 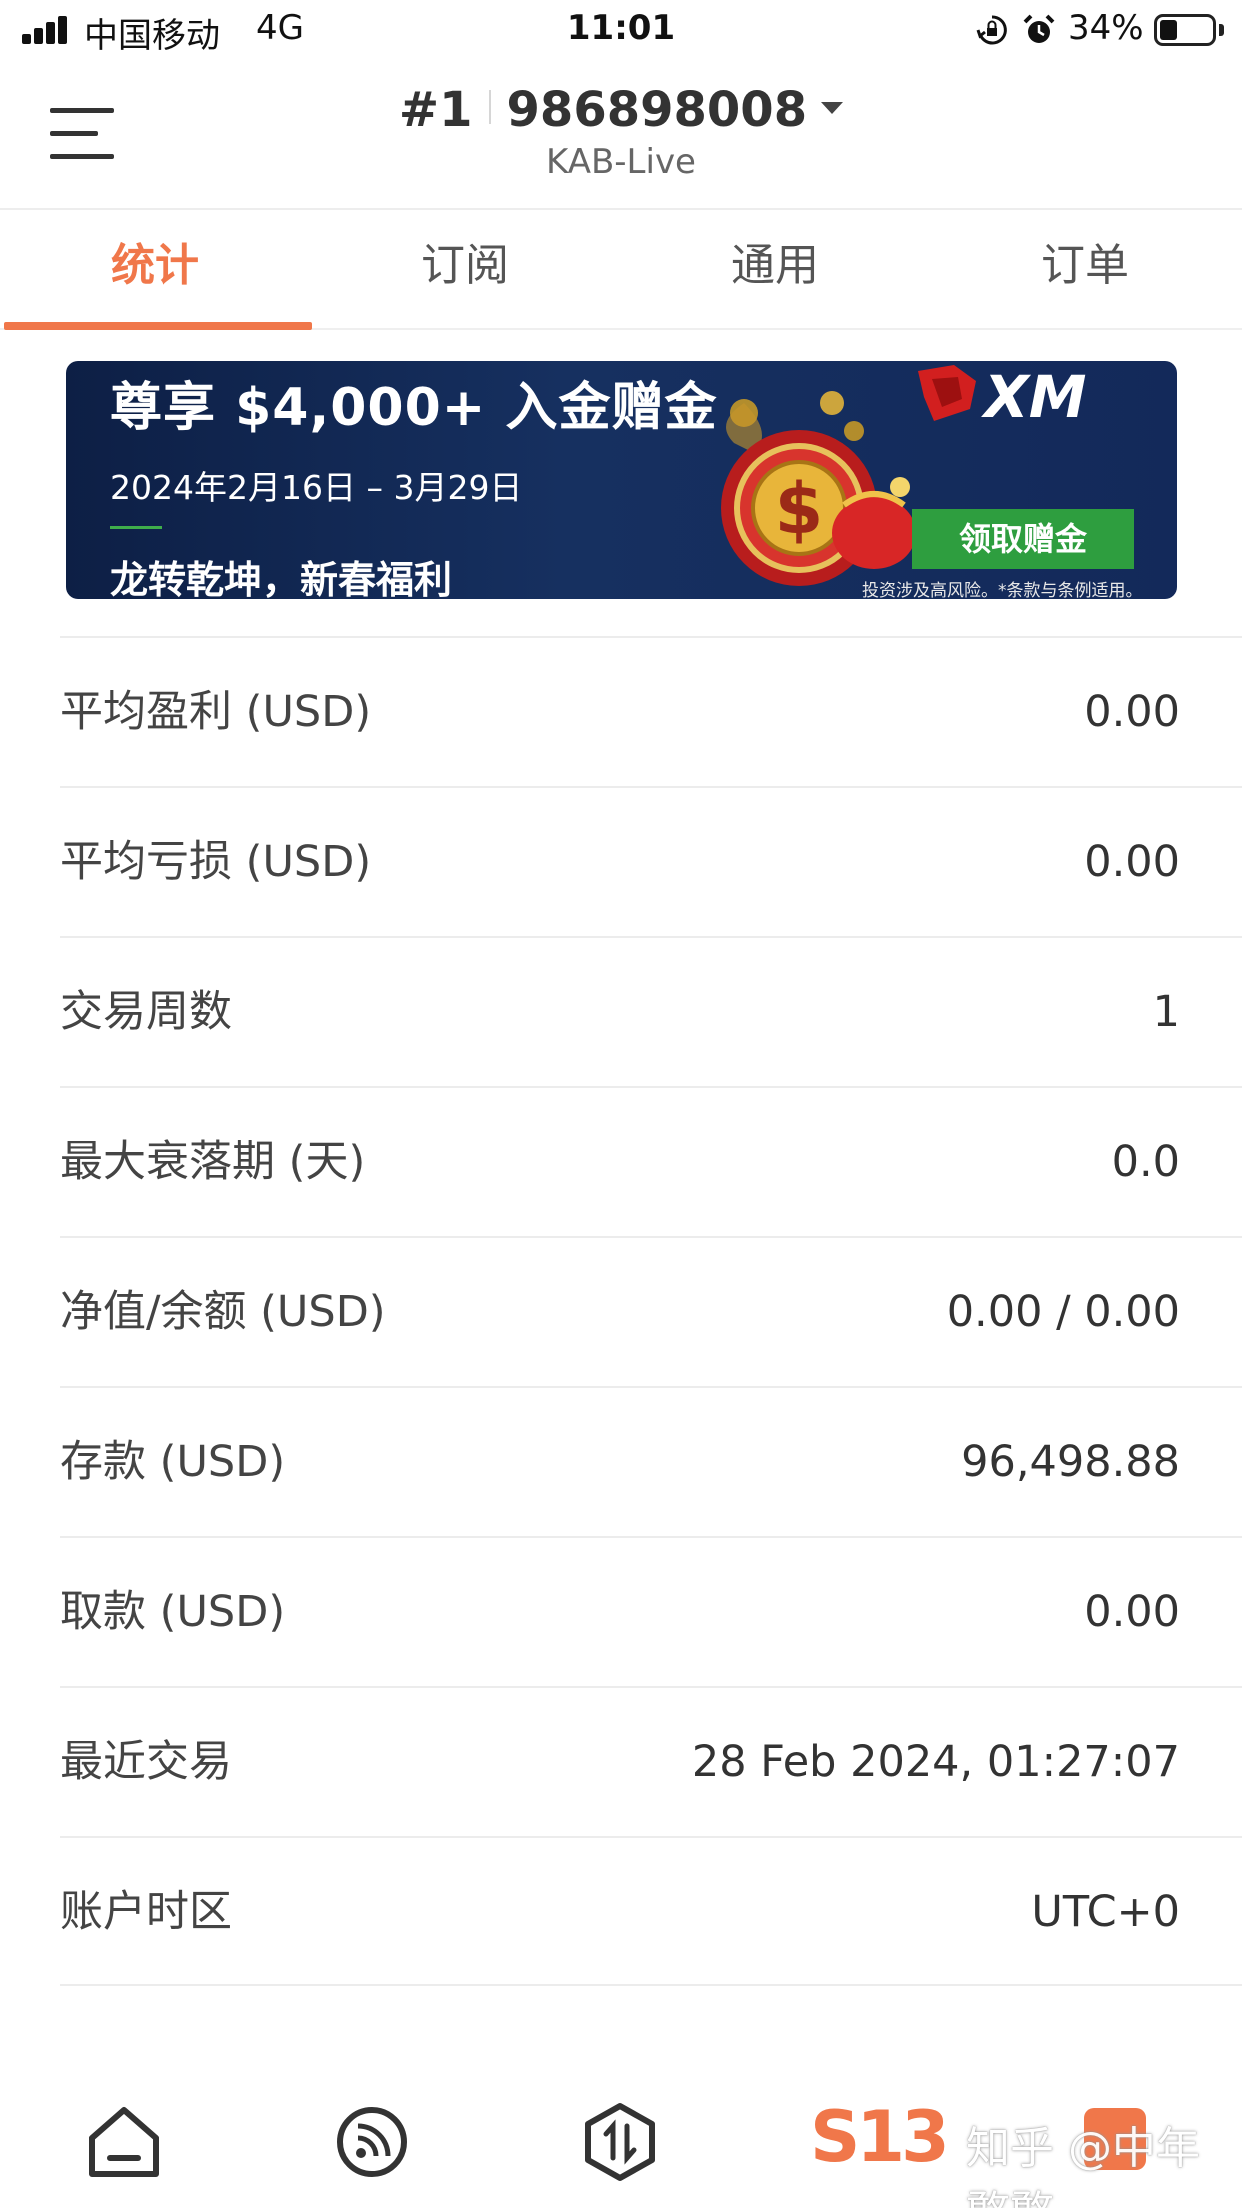 I want to click on tab-subscription: 订阅, so click(x=465, y=271).